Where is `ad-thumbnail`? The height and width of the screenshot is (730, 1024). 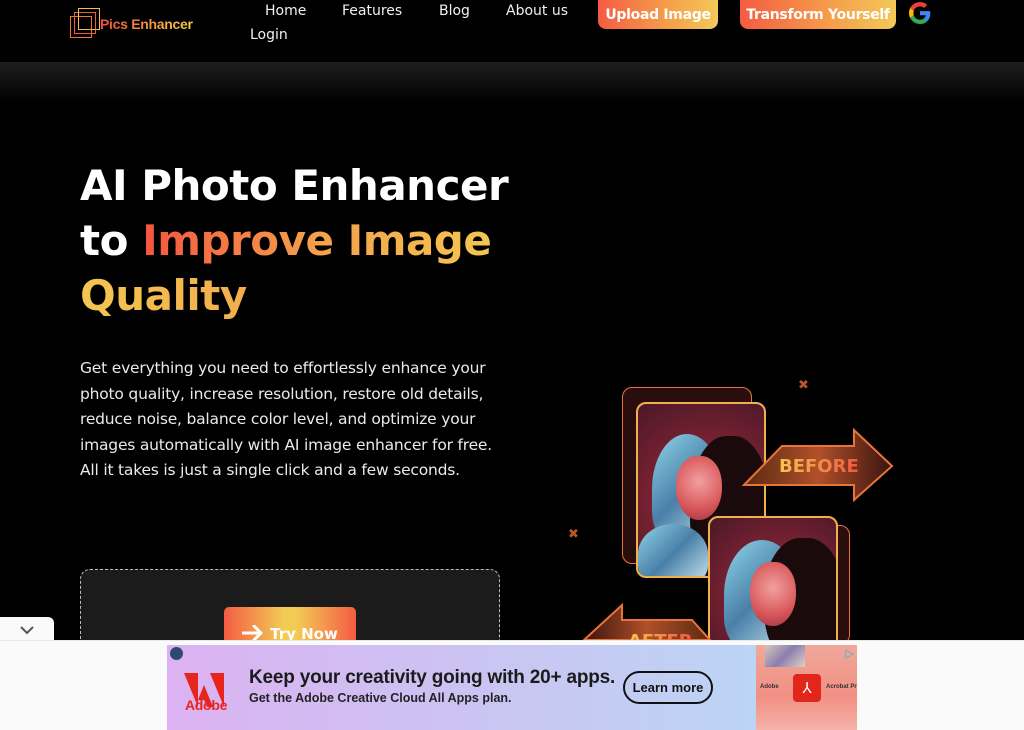
ad-thumbnail is located at coordinates (785, 656).